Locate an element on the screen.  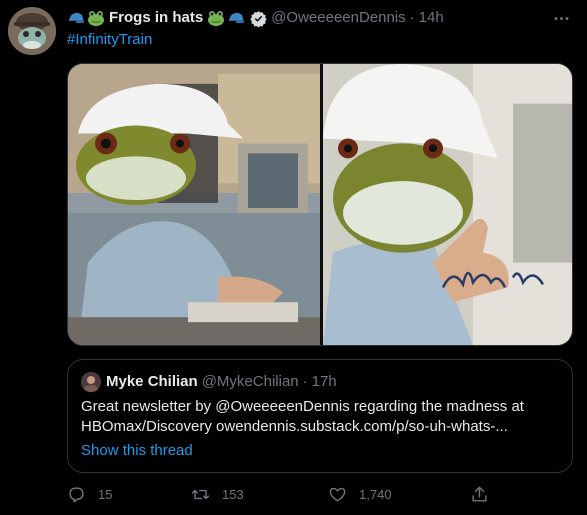
author-display-name: Frogs in hats is located at coordinates (167, 18).